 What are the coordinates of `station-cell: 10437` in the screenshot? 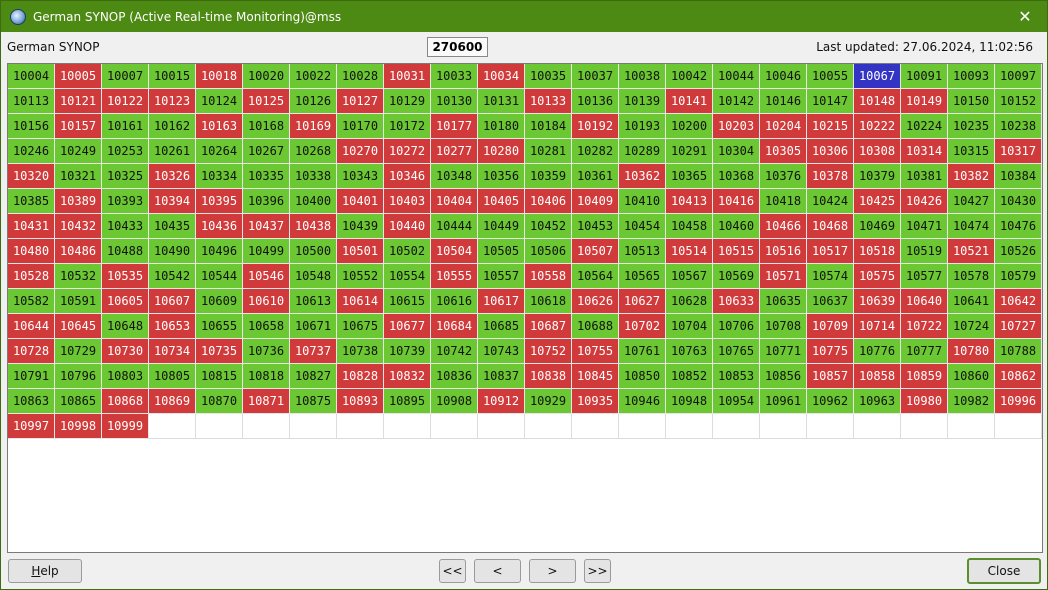 It's located at (266, 226).